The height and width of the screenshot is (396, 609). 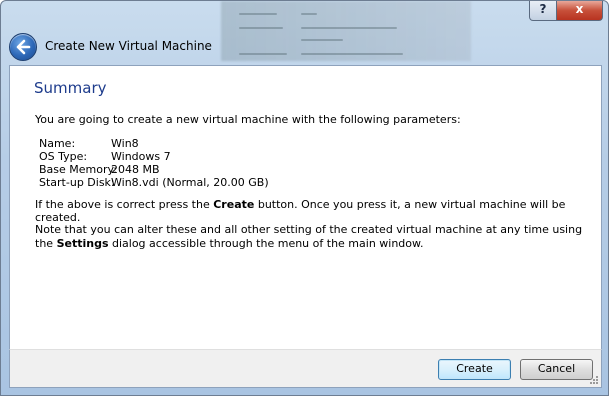 What do you see at coordinates (135, 169) in the screenshot?
I see `param-value: 2048 MB` at bounding box center [135, 169].